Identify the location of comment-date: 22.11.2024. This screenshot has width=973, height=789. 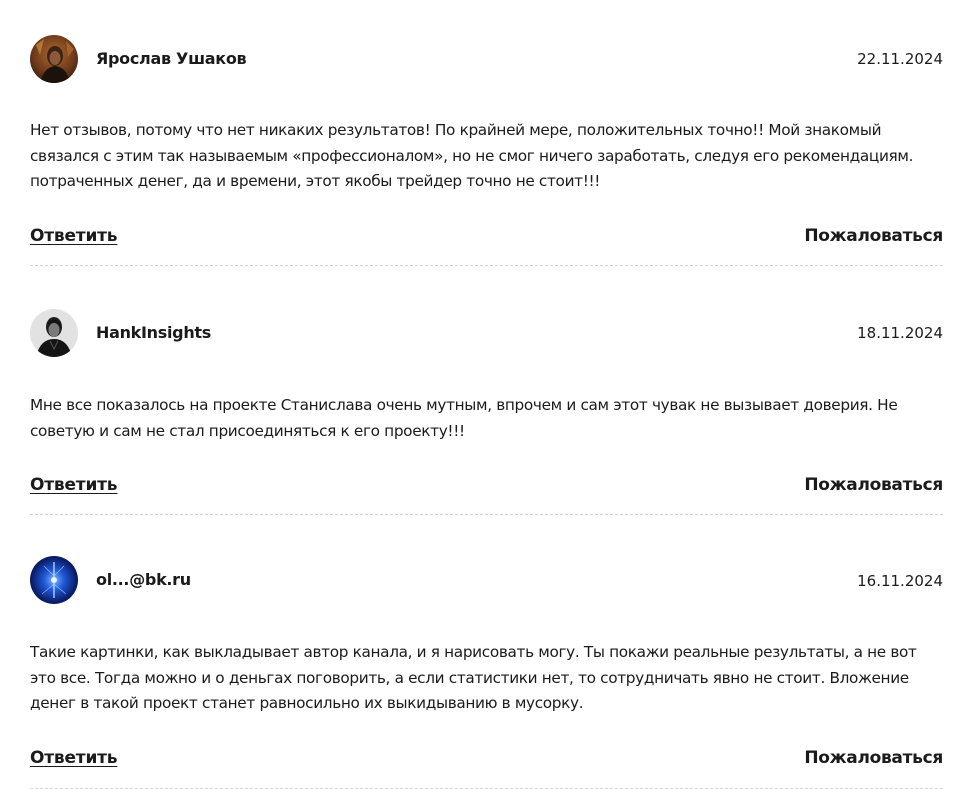
(900, 59).